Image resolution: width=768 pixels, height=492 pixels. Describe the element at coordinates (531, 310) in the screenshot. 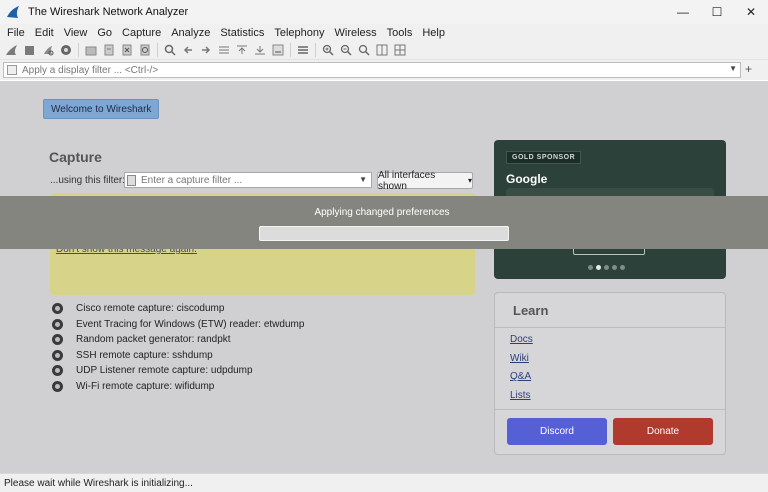

I see `learn-title: Learn` at that location.